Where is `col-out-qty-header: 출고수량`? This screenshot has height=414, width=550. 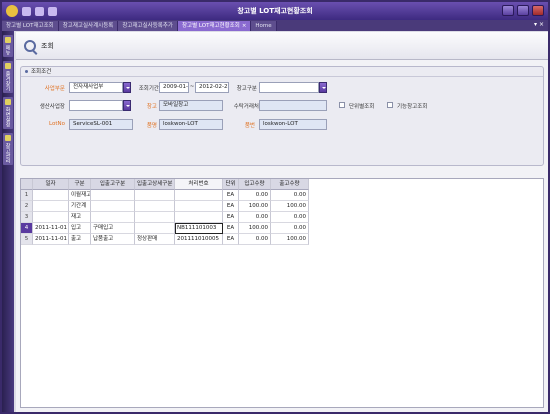 col-out-qty-header: 출고수량 is located at coordinates (290, 184).